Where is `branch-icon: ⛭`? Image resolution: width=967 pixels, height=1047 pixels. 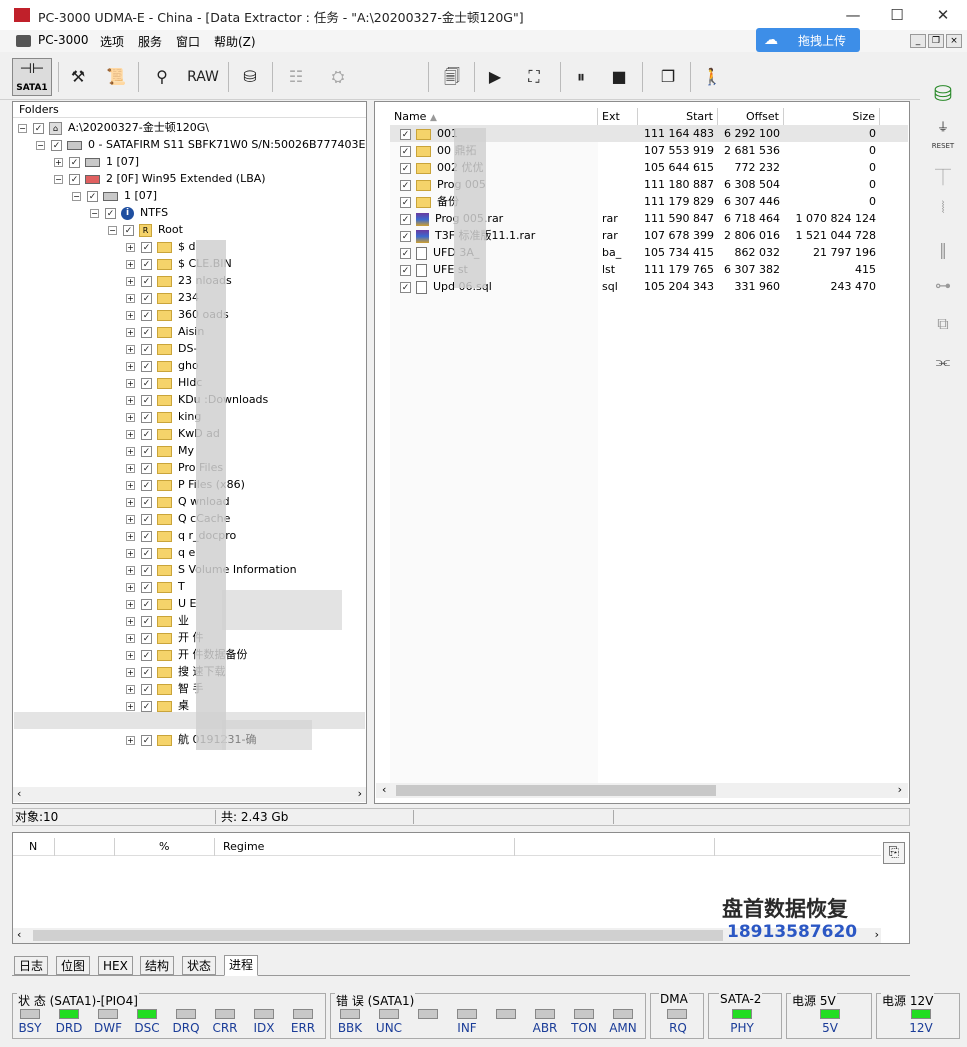 branch-icon: ⛭ is located at coordinates (338, 77).